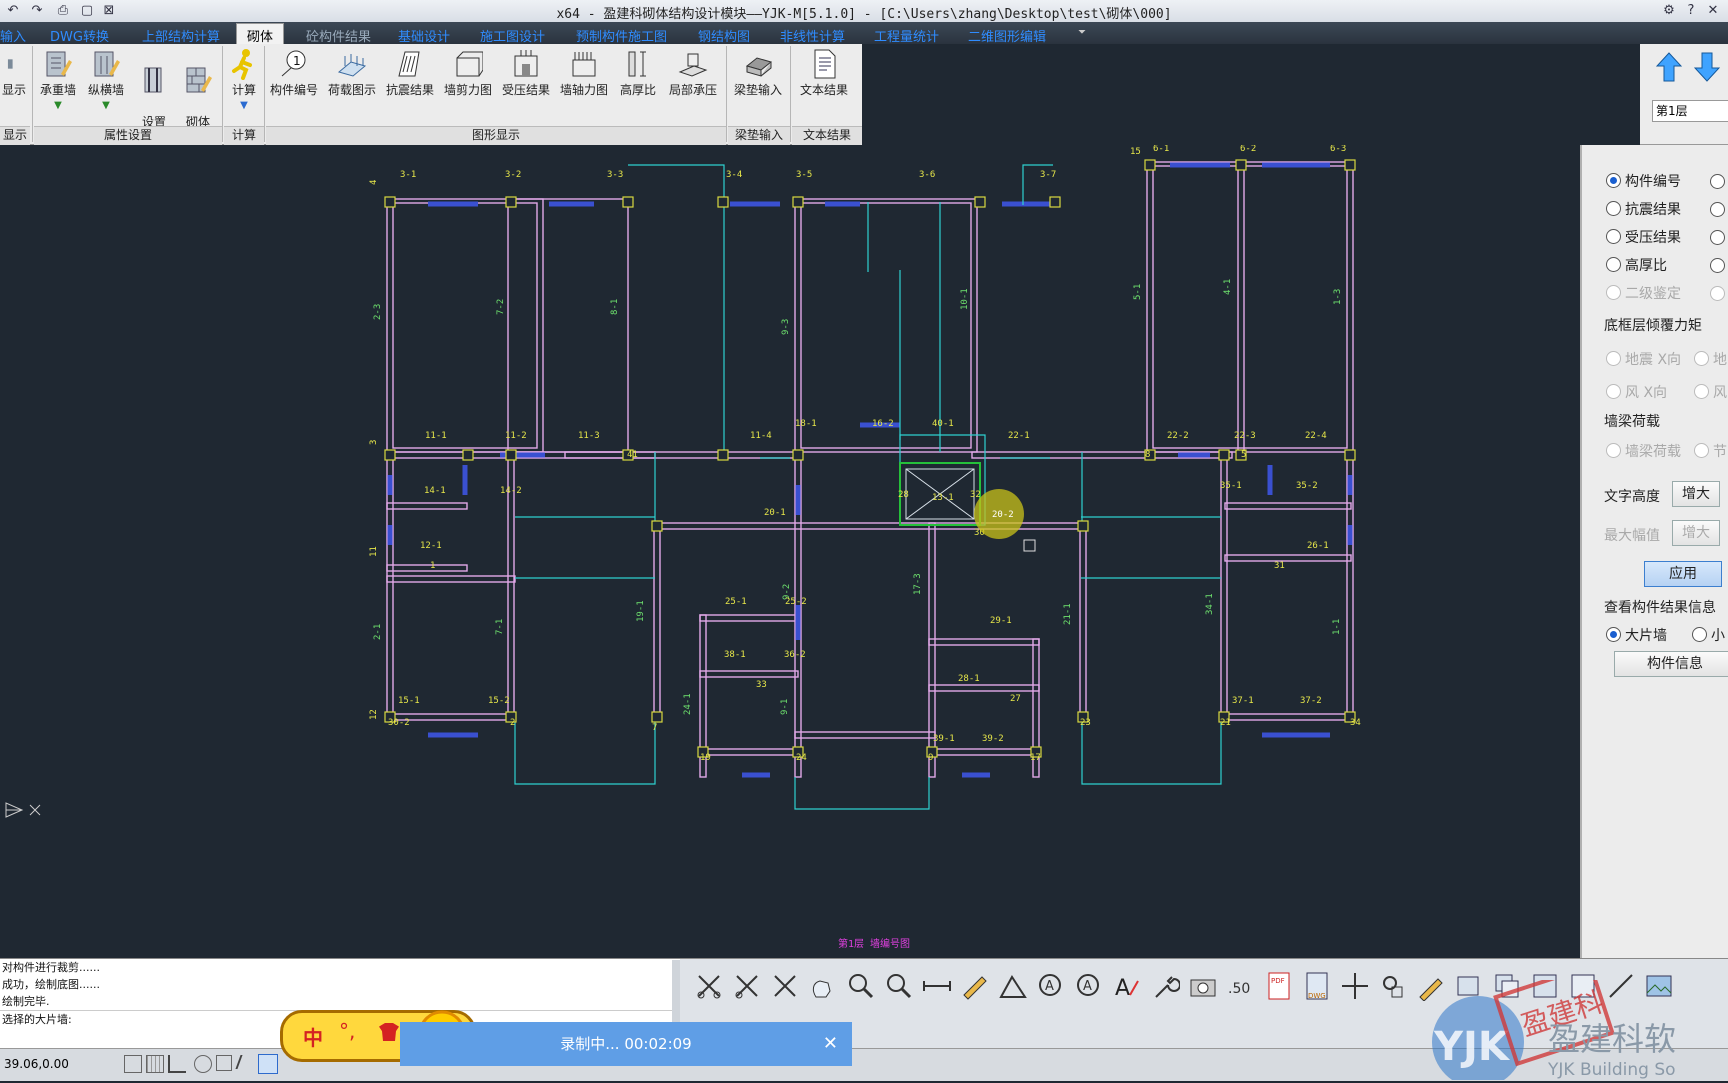  Describe the element at coordinates (1393, 986) in the screenshot. I see `rotate-icon` at that location.